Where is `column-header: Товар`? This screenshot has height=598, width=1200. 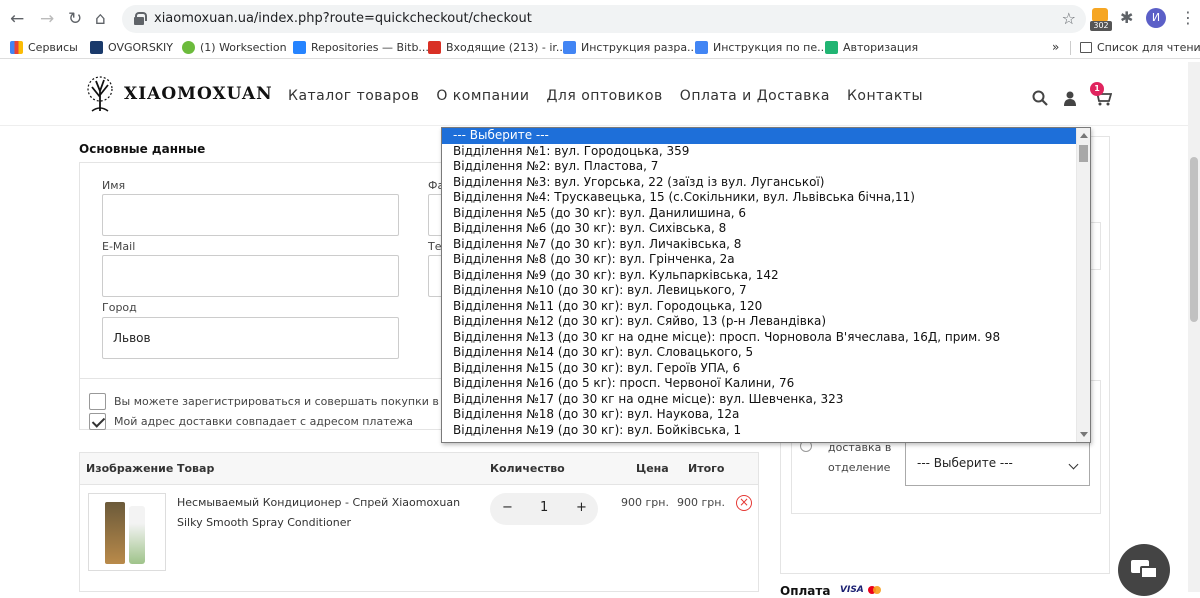 column-header: Товар is located at coordinates (196, 468).